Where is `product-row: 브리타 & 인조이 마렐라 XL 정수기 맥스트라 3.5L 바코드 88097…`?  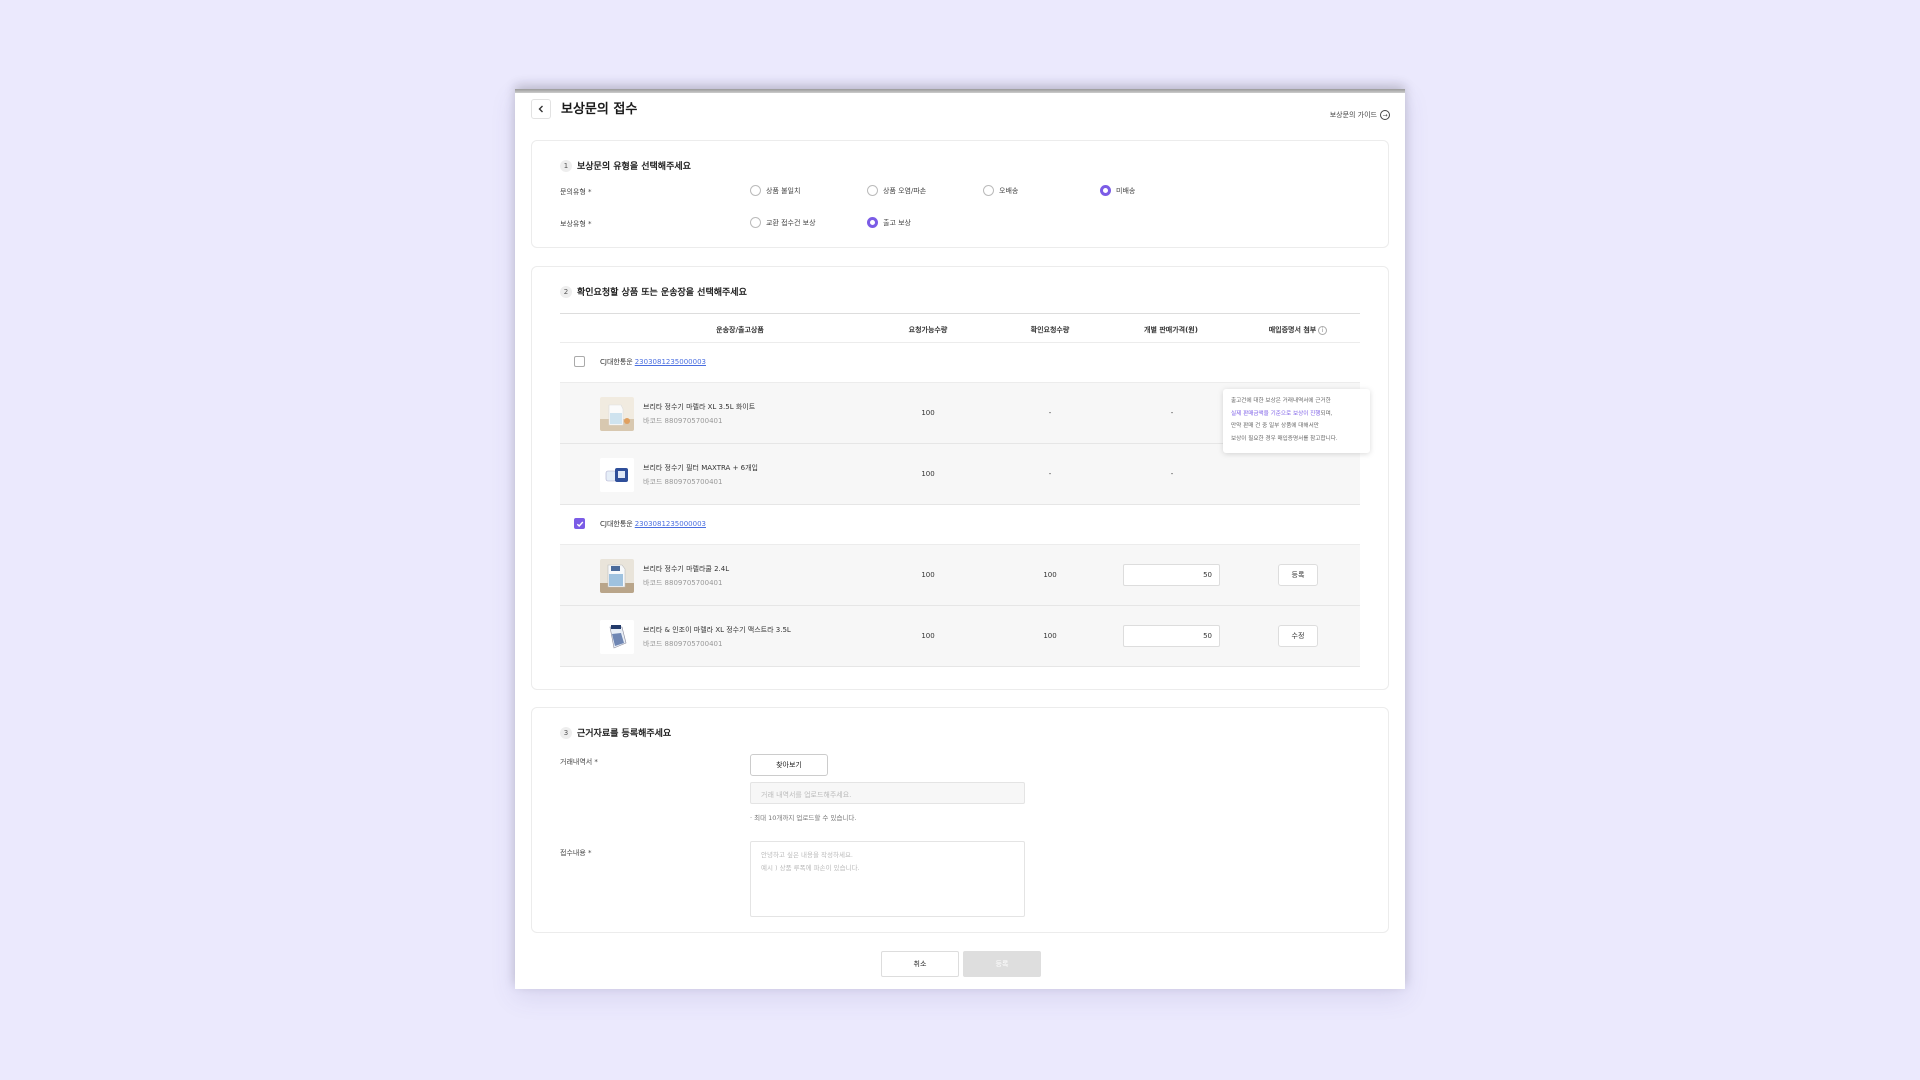 product-row: 브리타 & 인조이 마렐라 XL 정수기 맥스트라 3.5L 바코드 88097… is located at coordinates (960, 636).